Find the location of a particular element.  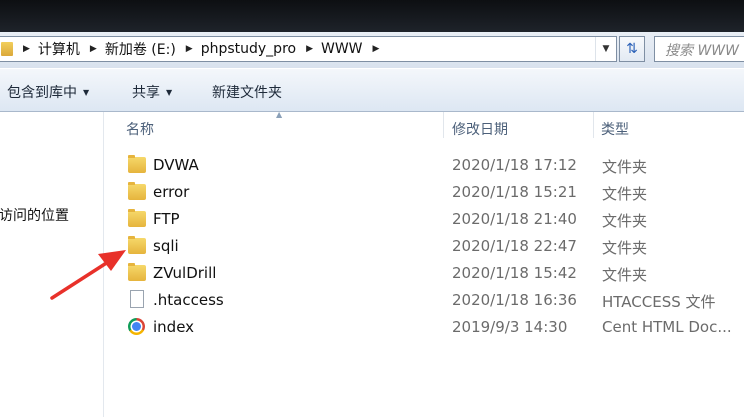

file-name: error is located at coordinates (171, 192).